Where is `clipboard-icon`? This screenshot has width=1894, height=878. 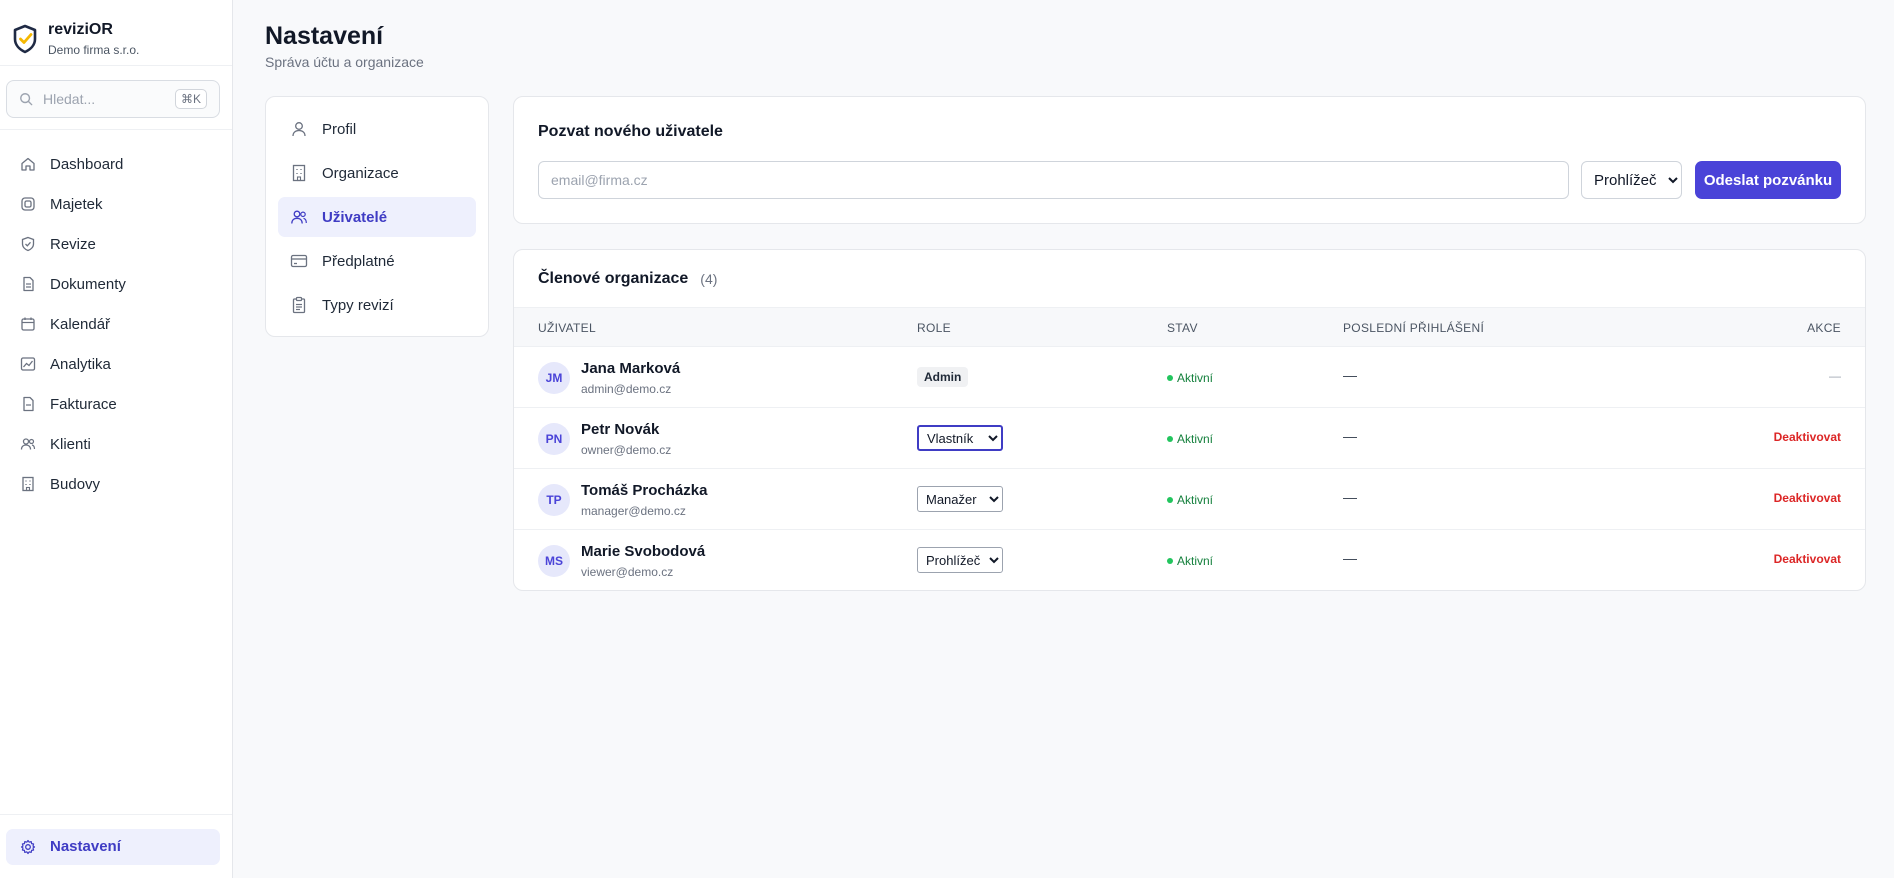 clipboard-icon is located at coordinates (299, 305).